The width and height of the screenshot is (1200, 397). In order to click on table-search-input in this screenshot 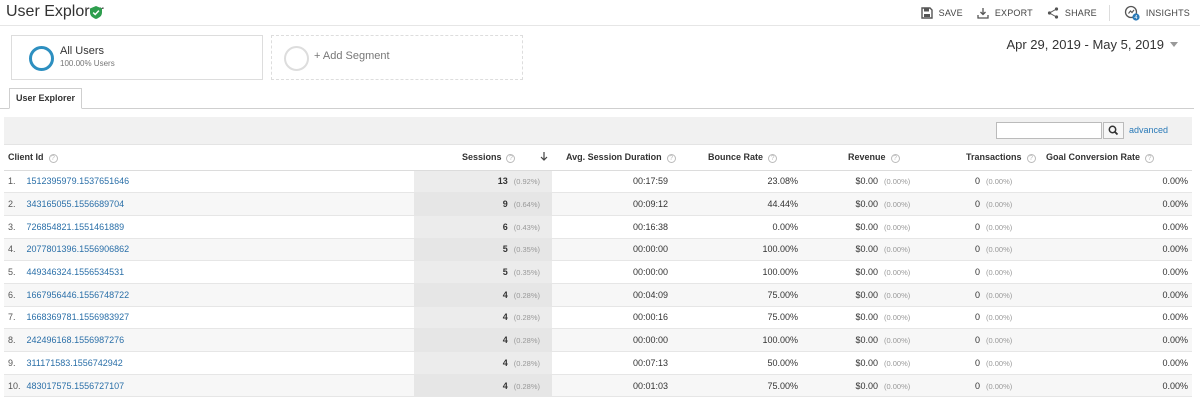, I will do `click(1049, 130)`.